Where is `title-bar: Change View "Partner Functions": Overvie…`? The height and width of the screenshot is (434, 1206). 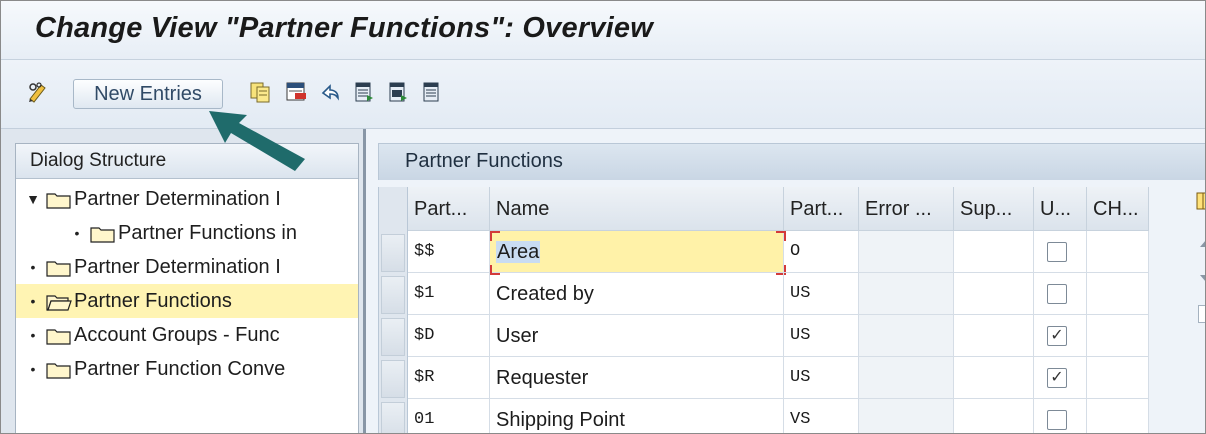
title-bar: Change View "Partner Functions": Overvie… is located at coordinates (603, 30).